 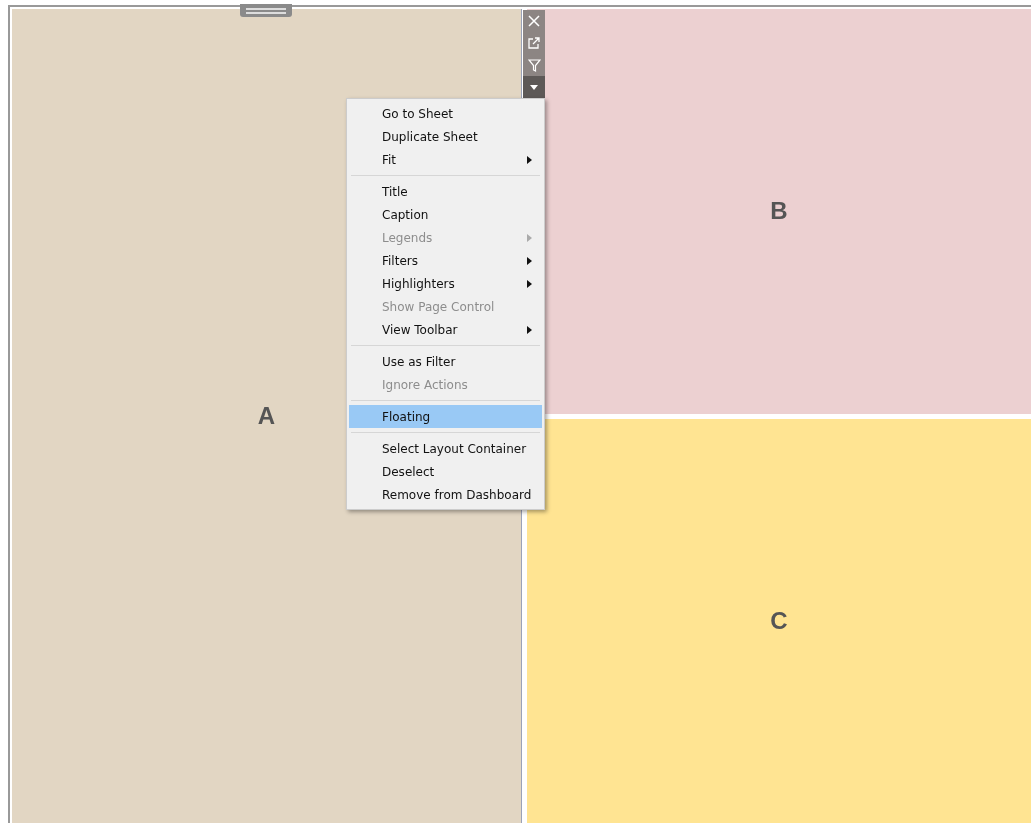 I want to click on menu-item: Floating, so click(x=445, y=416).